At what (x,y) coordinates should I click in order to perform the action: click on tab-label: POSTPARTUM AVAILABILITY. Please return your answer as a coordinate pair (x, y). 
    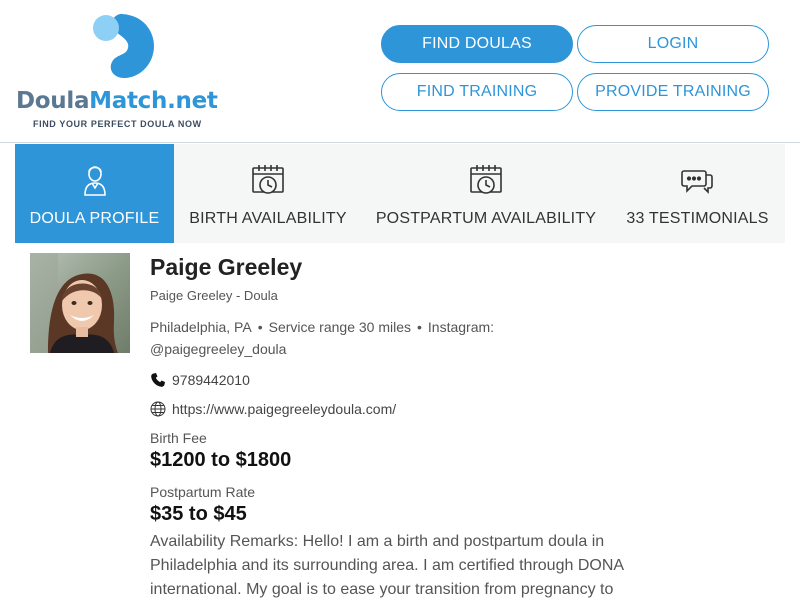
    Looking at the image, I should click on (486, 218).